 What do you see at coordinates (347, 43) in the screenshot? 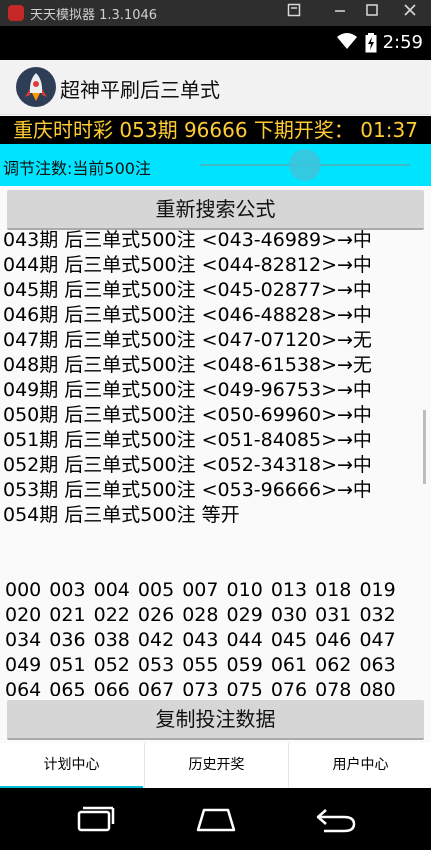
I see `wifi-icon` at bounding box center [347, 43].